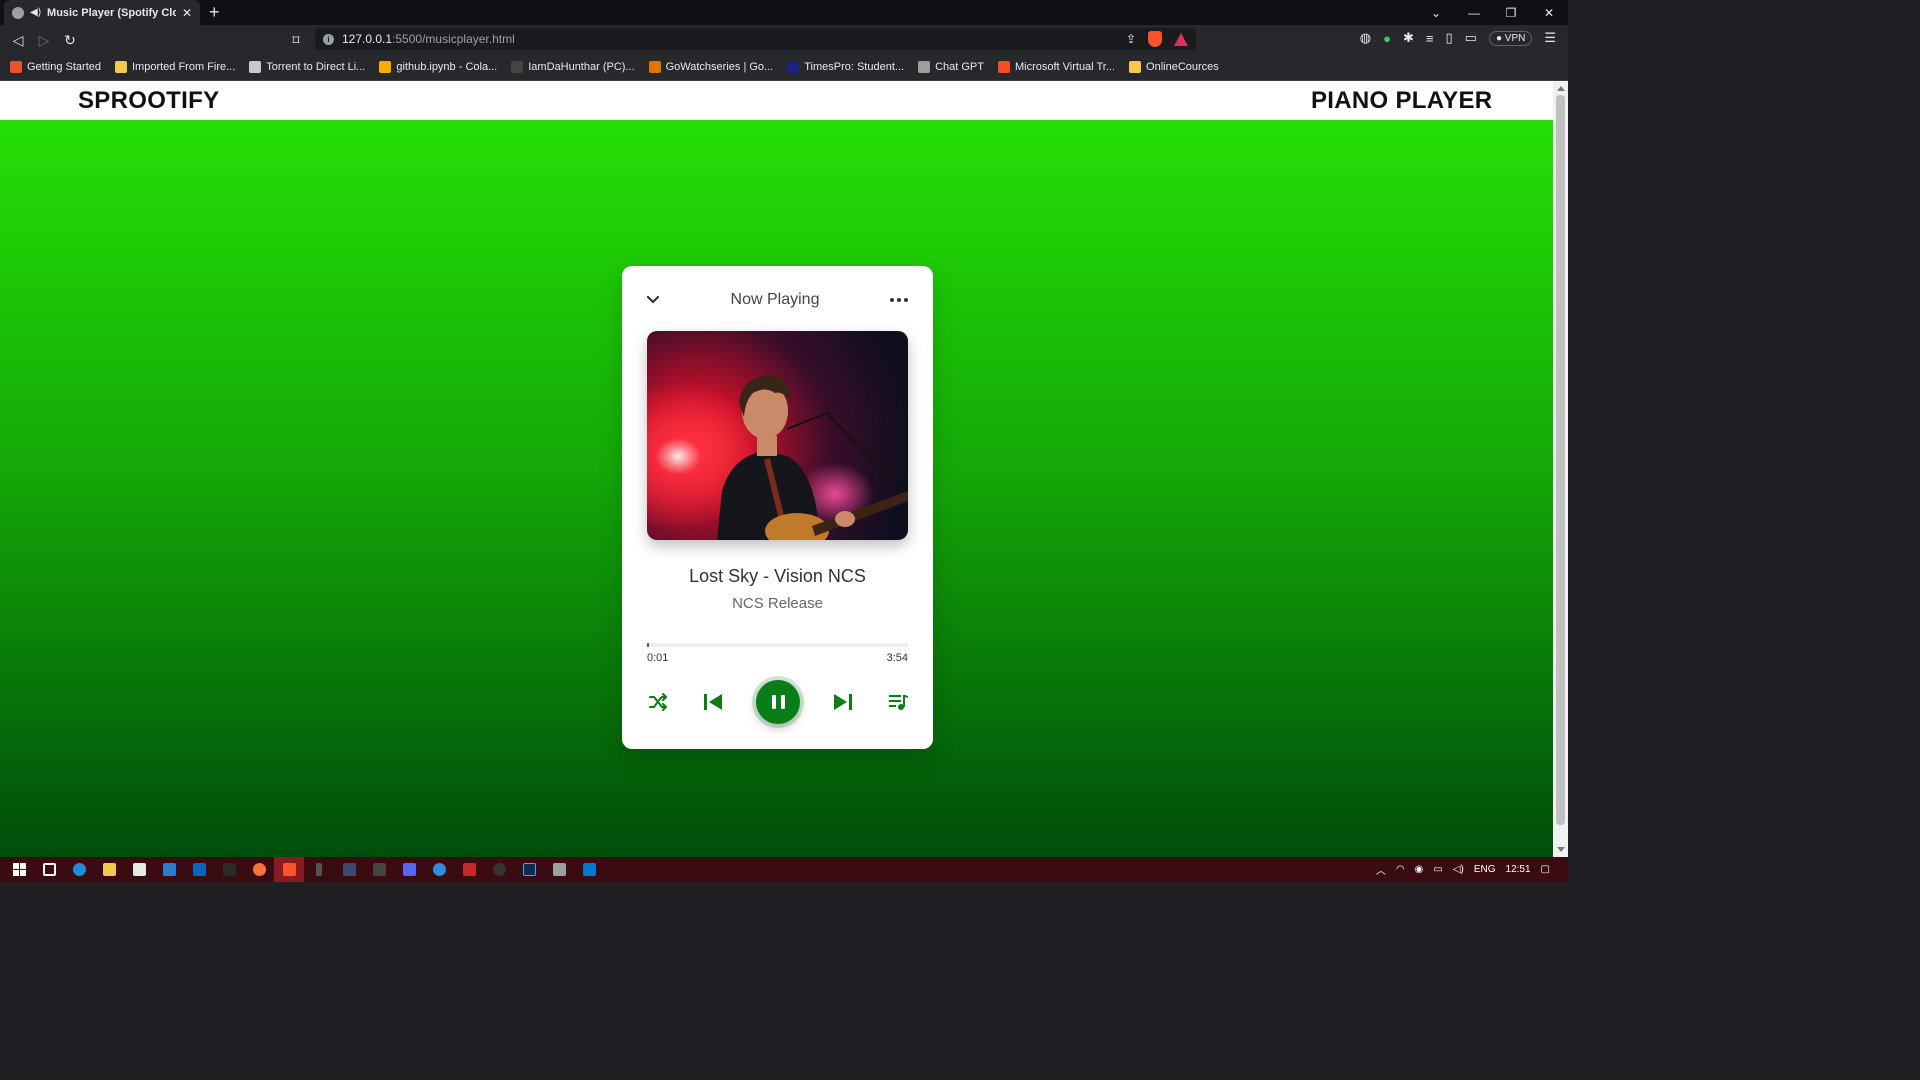  Describe the element at coordinates (296, 40) in the screenshot. I see `bookmark-icon: ⌑` at that location.